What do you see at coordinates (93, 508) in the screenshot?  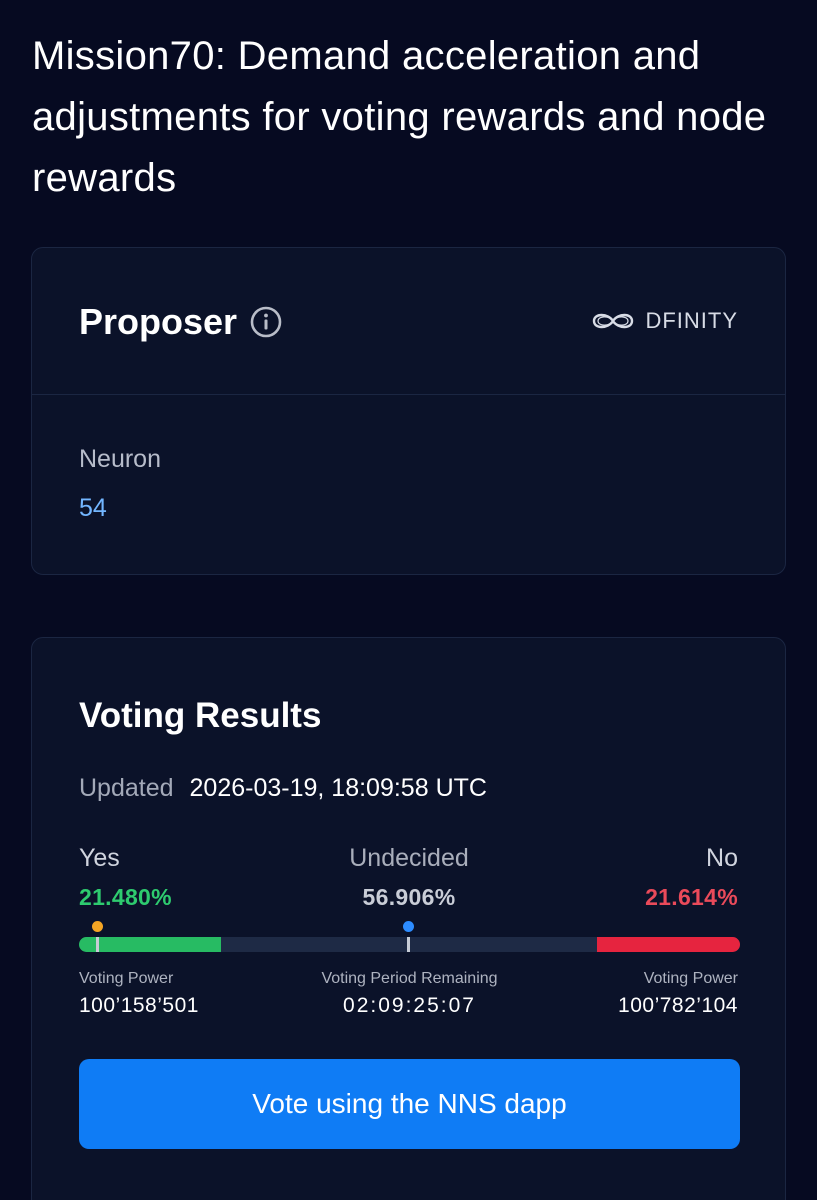 I see `neuron-id-link: 54` at bounding box center [93, 508].